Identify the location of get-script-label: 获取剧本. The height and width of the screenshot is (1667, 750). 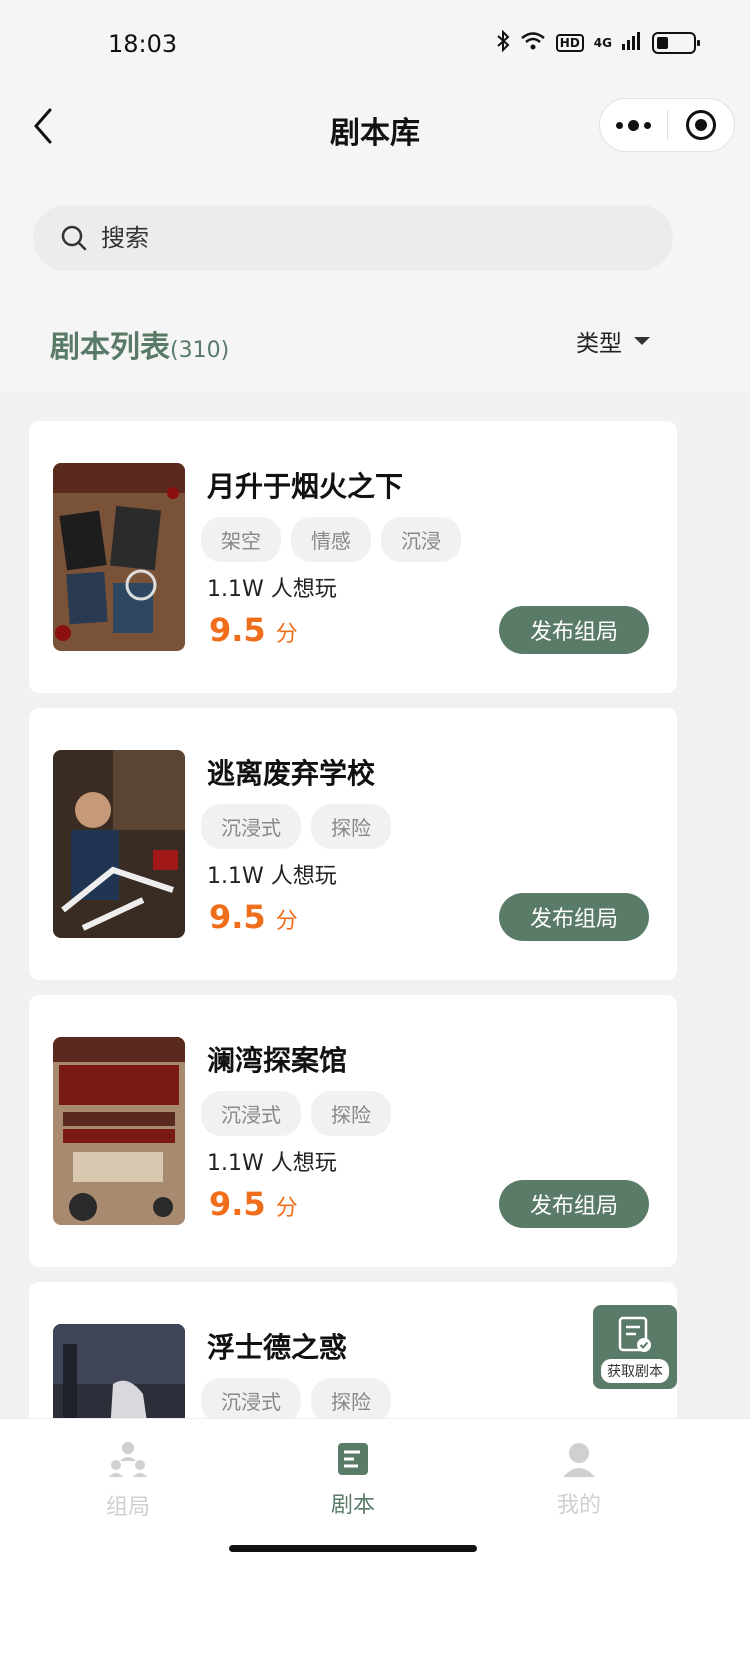
(635, 1371).